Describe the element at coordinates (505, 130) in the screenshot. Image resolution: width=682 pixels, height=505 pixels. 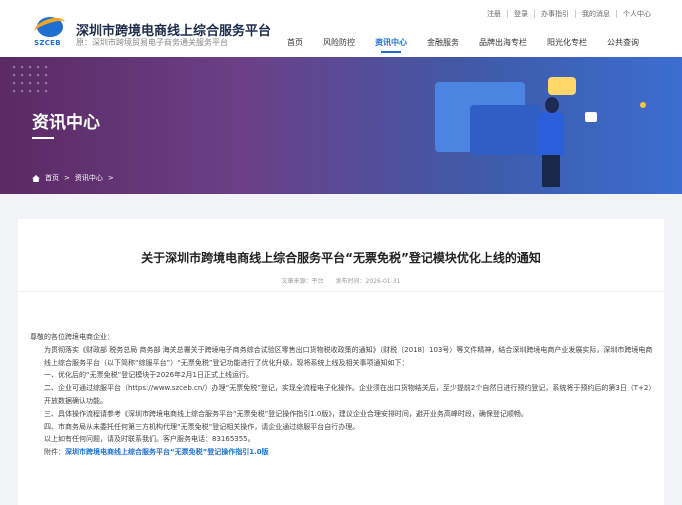
I see `illustration-panel` at that location.